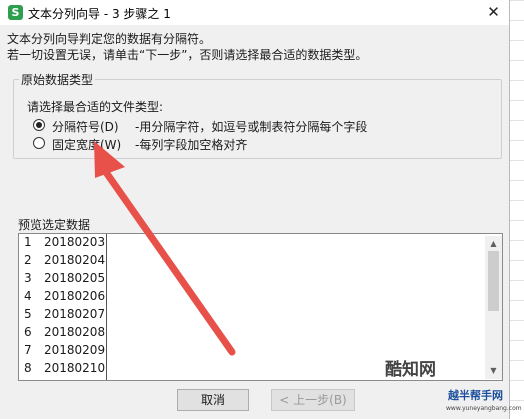  Describe the element at coordinates (475, 395) in the screenshot. I see `watermark-tagline: 越半帮手网` at that location.